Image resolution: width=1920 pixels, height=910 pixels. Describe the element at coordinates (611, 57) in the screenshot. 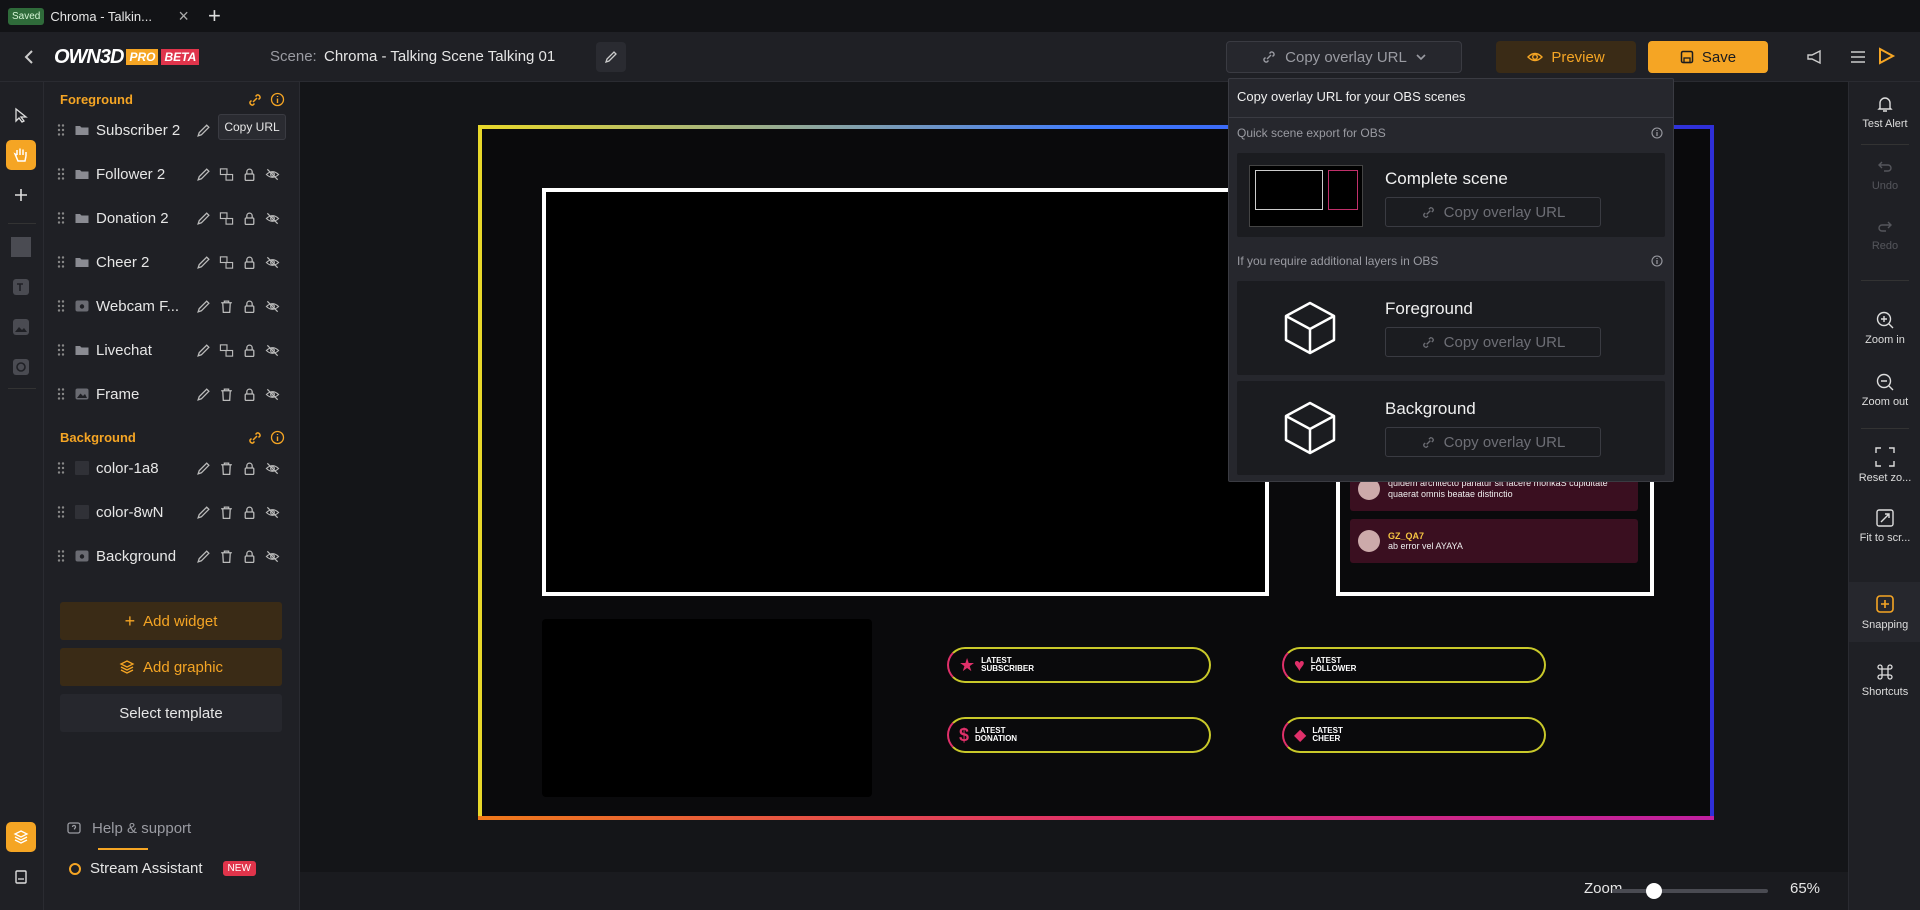

I see `edit-scene-name-button` at that location.